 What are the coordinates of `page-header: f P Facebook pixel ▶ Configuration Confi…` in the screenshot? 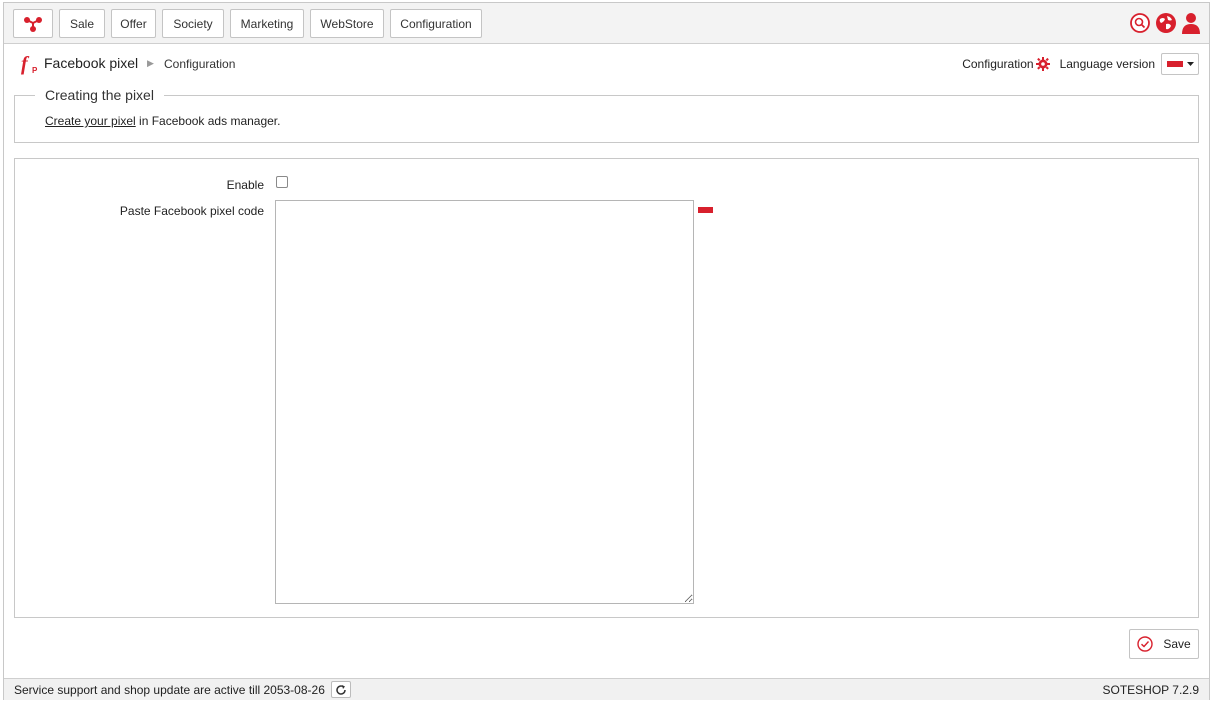 It's located at (606, 63).